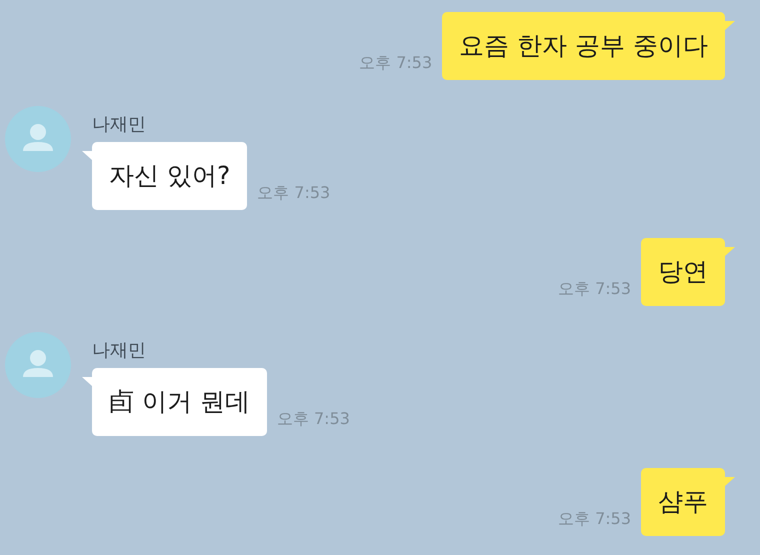 This screenshot has width=760, height=555. I want to click on message-bubble: 샴푸, so click(683, 502).